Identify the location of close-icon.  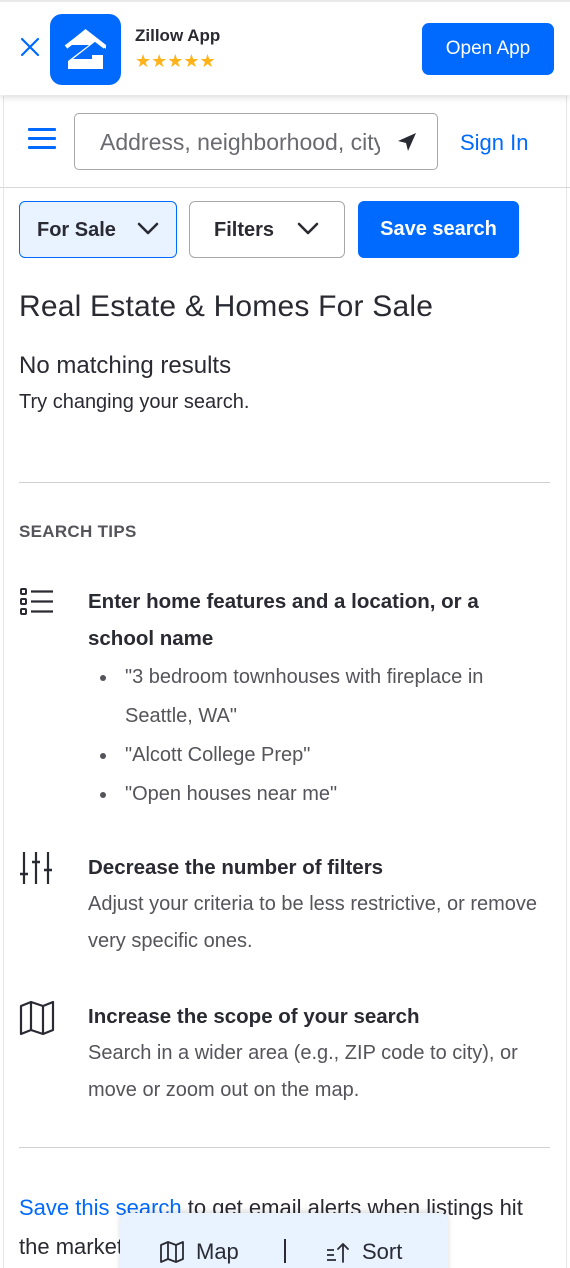
(30, 47).